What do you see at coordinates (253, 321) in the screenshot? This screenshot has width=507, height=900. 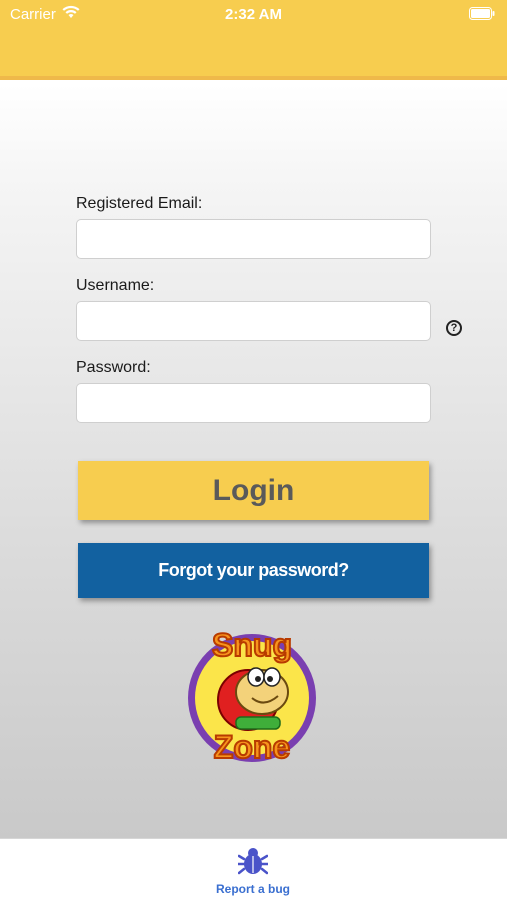 I see `username-field` at bounding box center [253, 321].